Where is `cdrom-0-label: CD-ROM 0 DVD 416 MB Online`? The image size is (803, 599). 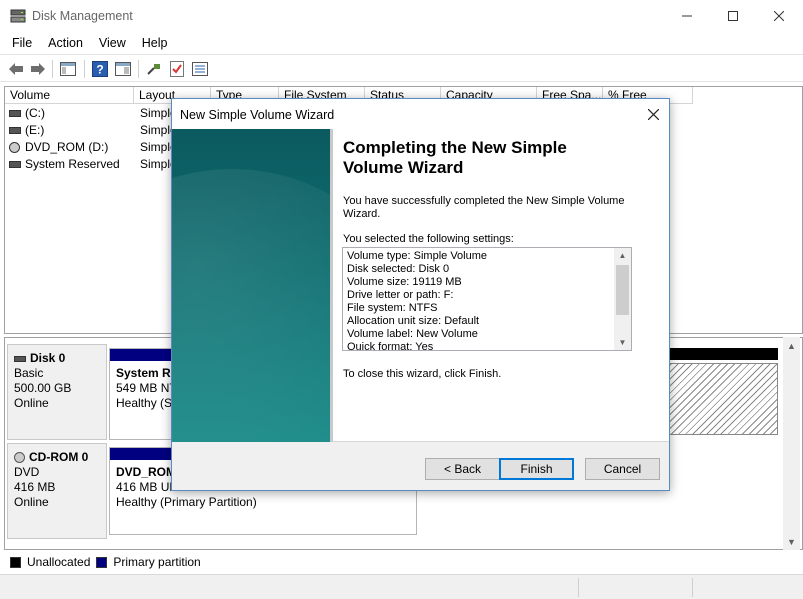 cdrom-0-label: CD-ROM 0 DVD 416 MB Online is located at coordinates (57, 491).